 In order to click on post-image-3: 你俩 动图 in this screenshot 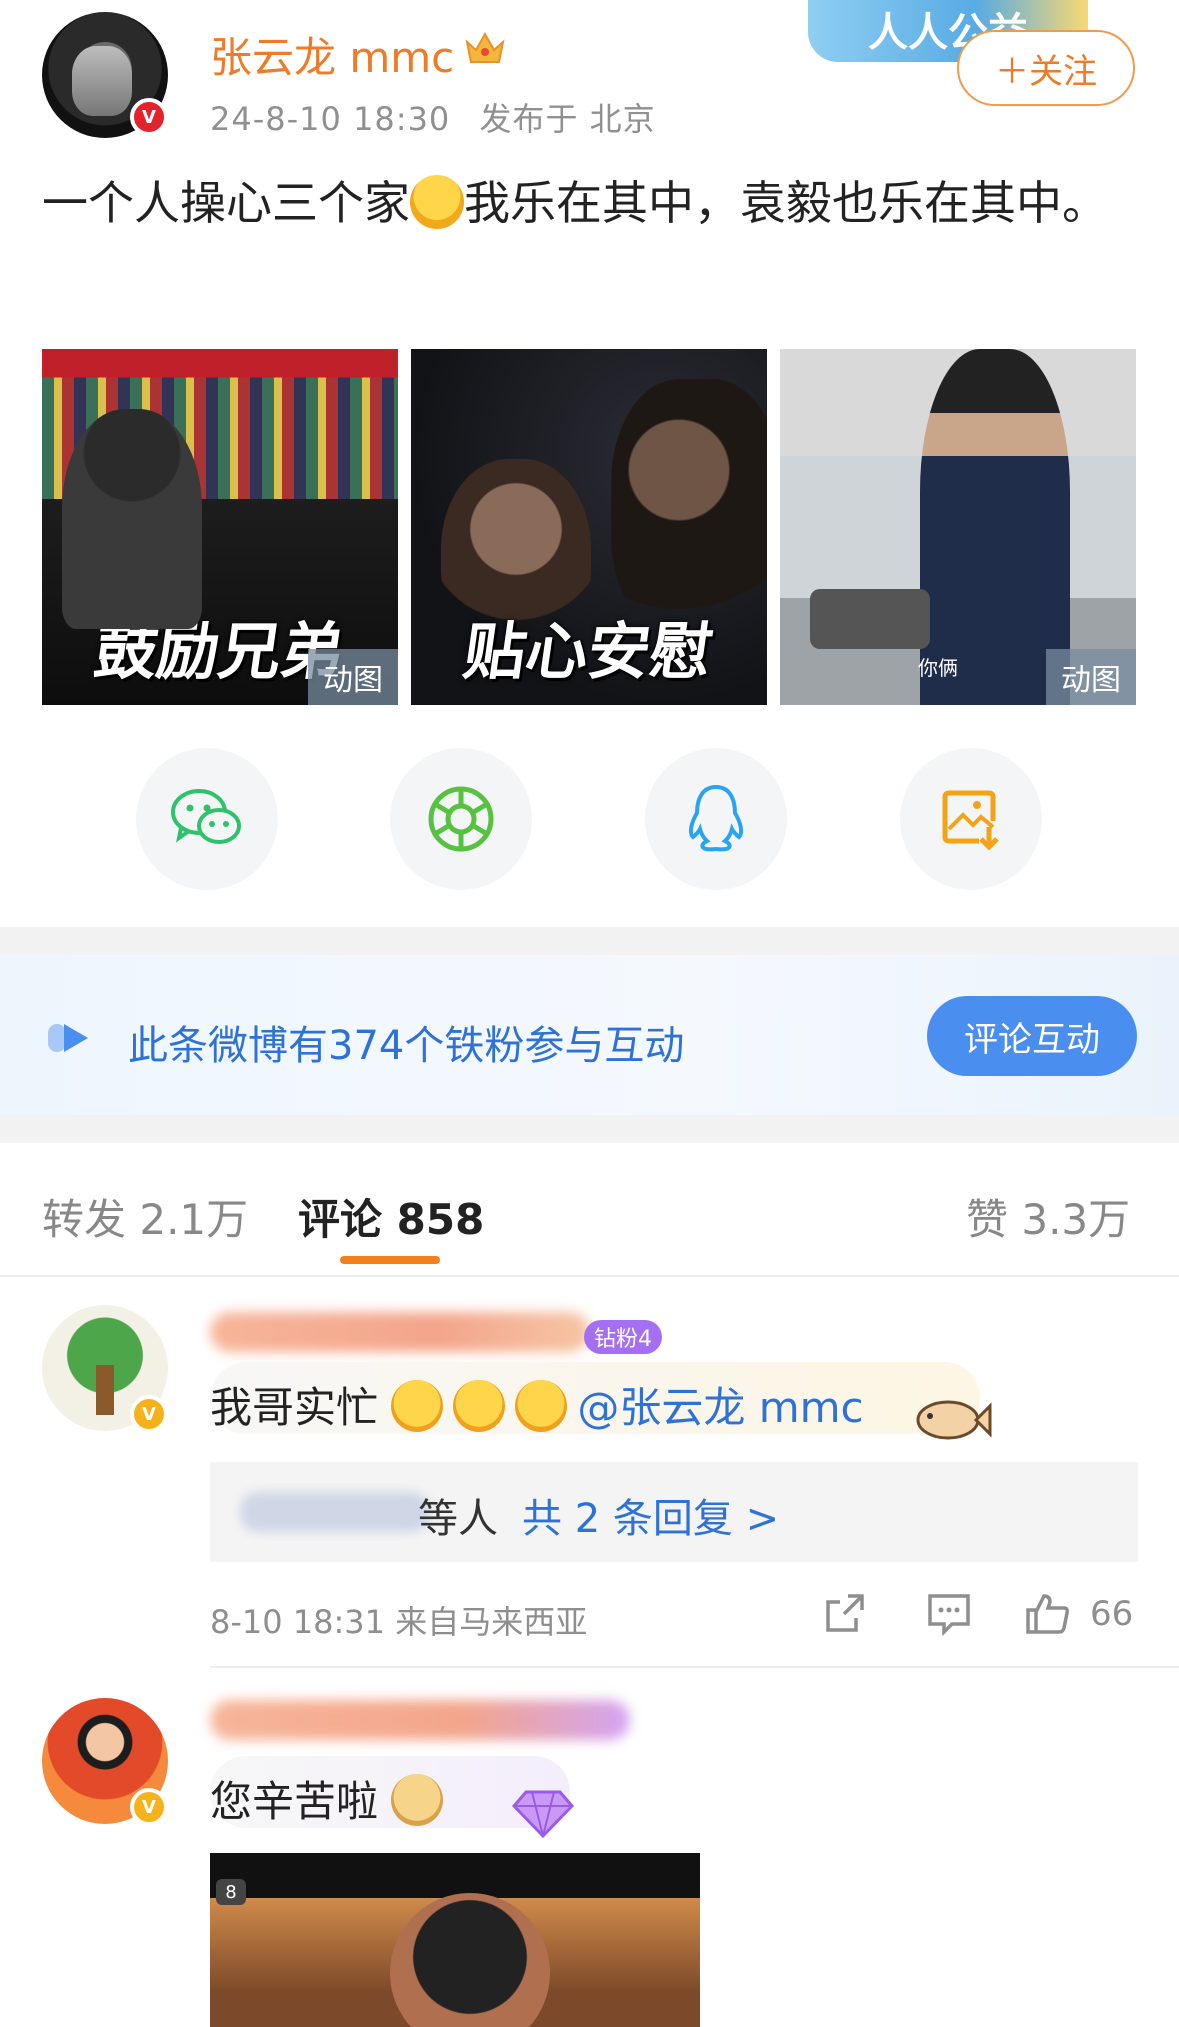, I will do `click(958, 527)`.